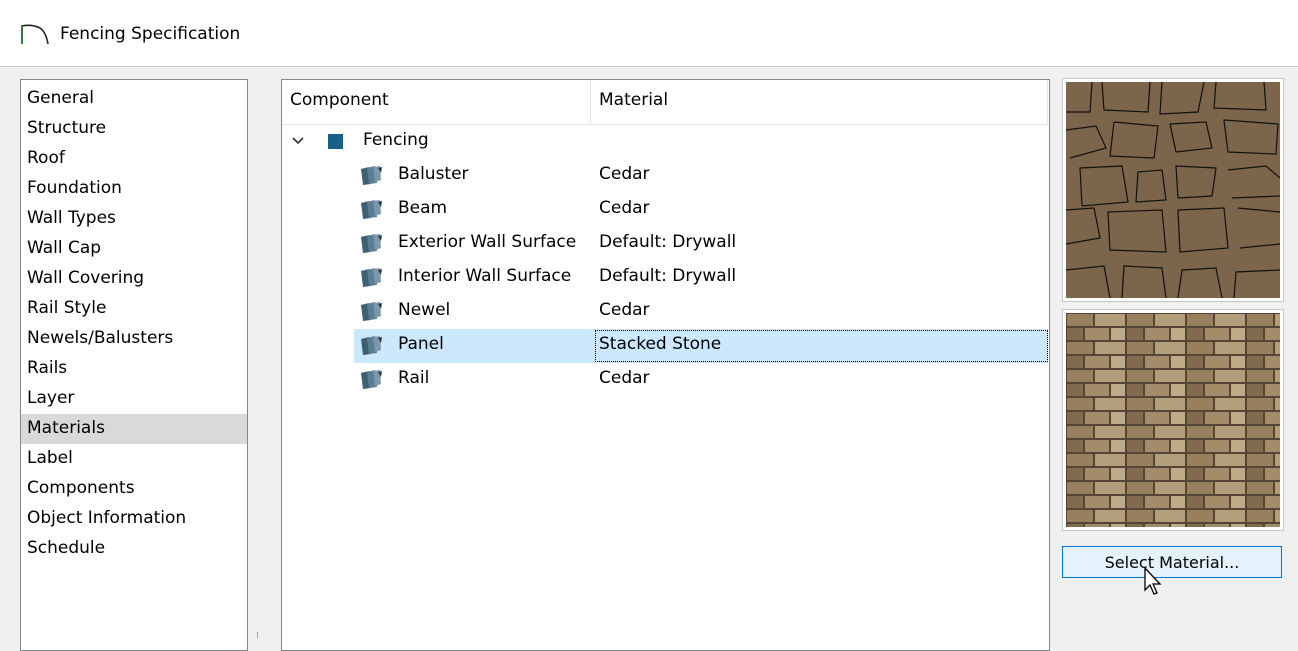 Image resolution: width=1298 pixels, height=651 pixels. Describe the element at coordinates (134, 519) in the screenshot. I see `sidebar-item-object-information: Object Information` at that location.